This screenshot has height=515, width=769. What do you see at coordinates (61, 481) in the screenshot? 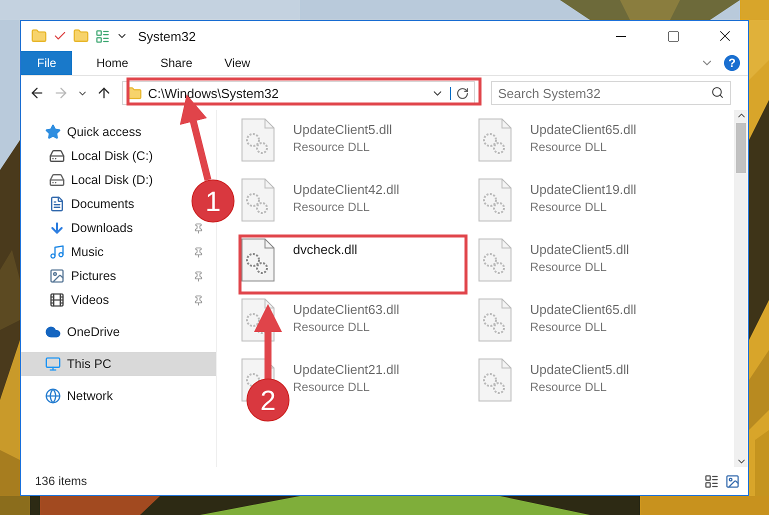
I see `item-count: 136 items` at bounding box center [61, 481].